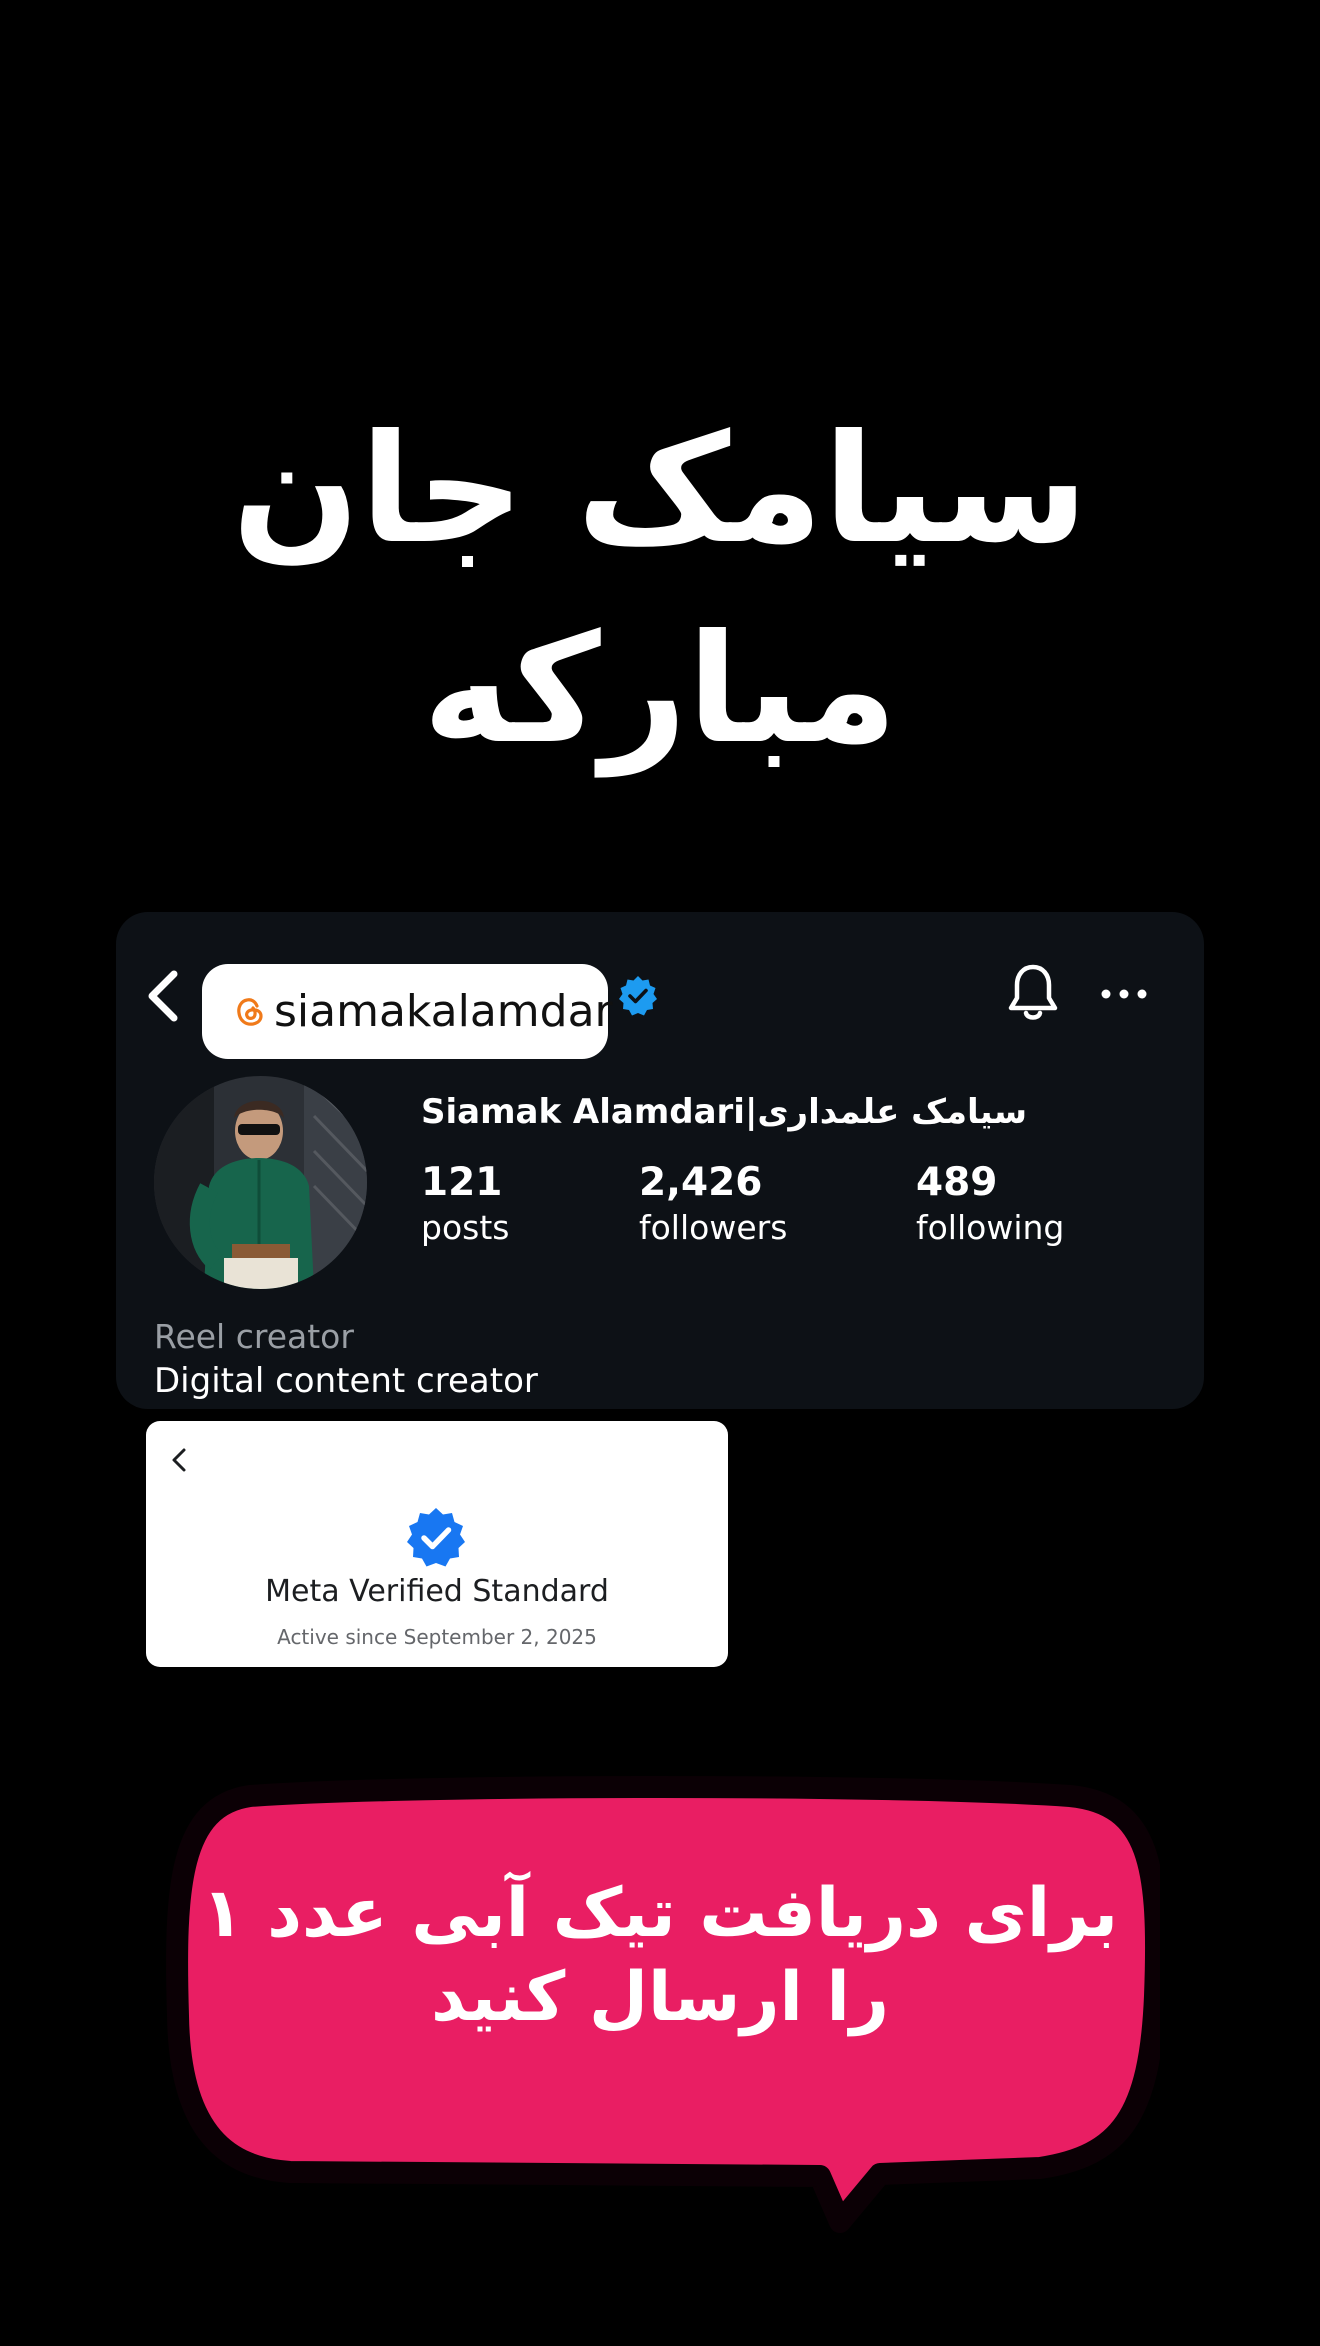  What do you see at coordinates (443, 1011) in the screenshot?
I see `profile-handle: siamakalamdar` at bounding box center [443, 1011].